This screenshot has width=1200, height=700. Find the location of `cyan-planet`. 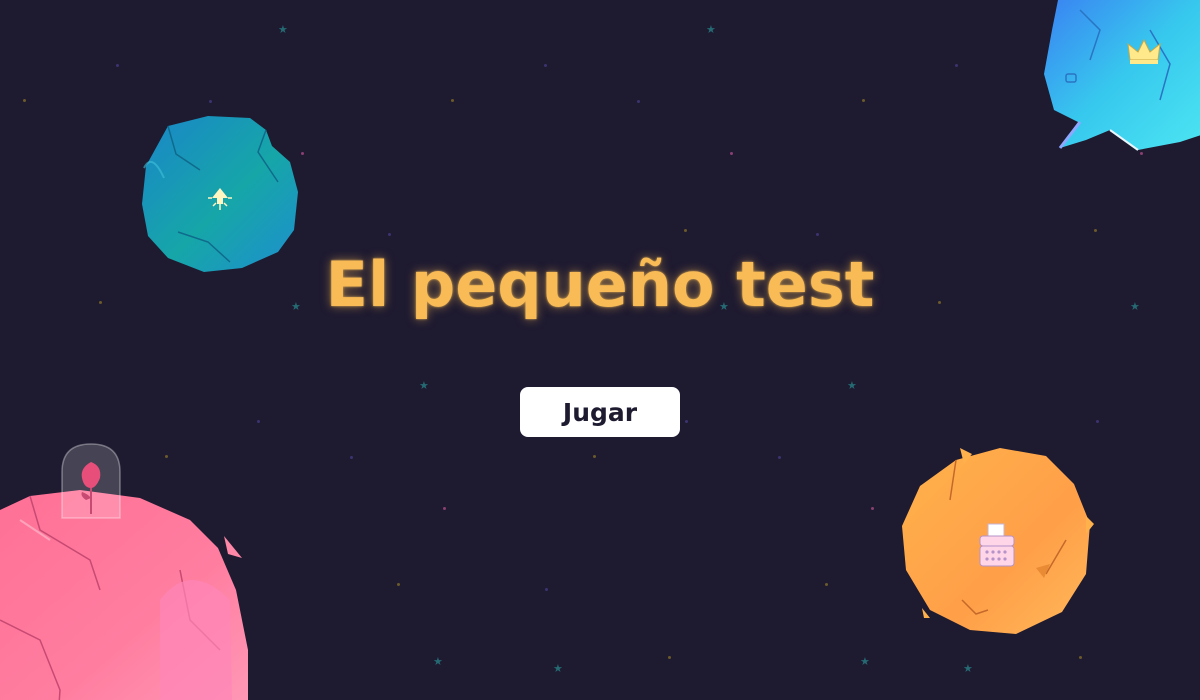

cyan-planet is located at coordinates (1120, 80).